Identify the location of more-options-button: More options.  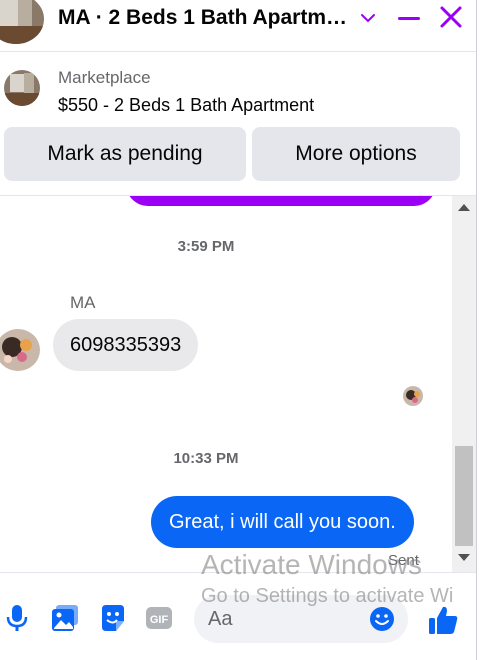
(356, 154).